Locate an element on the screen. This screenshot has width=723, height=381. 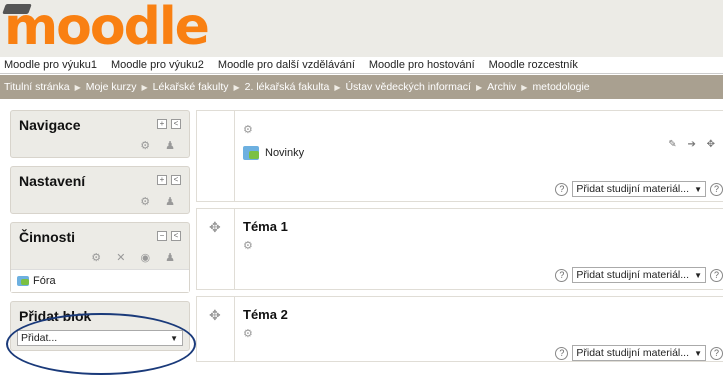
section-title: Téma 2 is located at coordinates (265, 314).